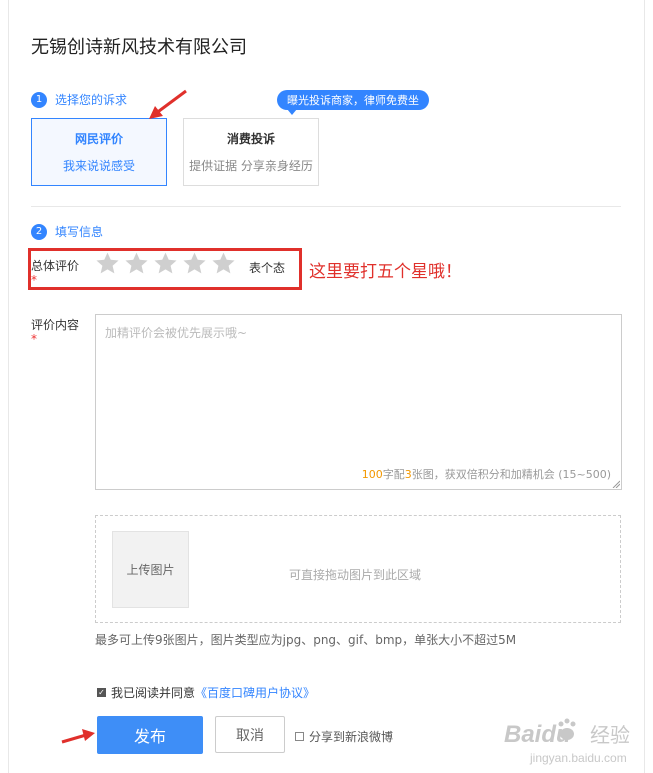 The image size is (653, 773). I want to click on review-label: 评价内容, so click(55, 325).